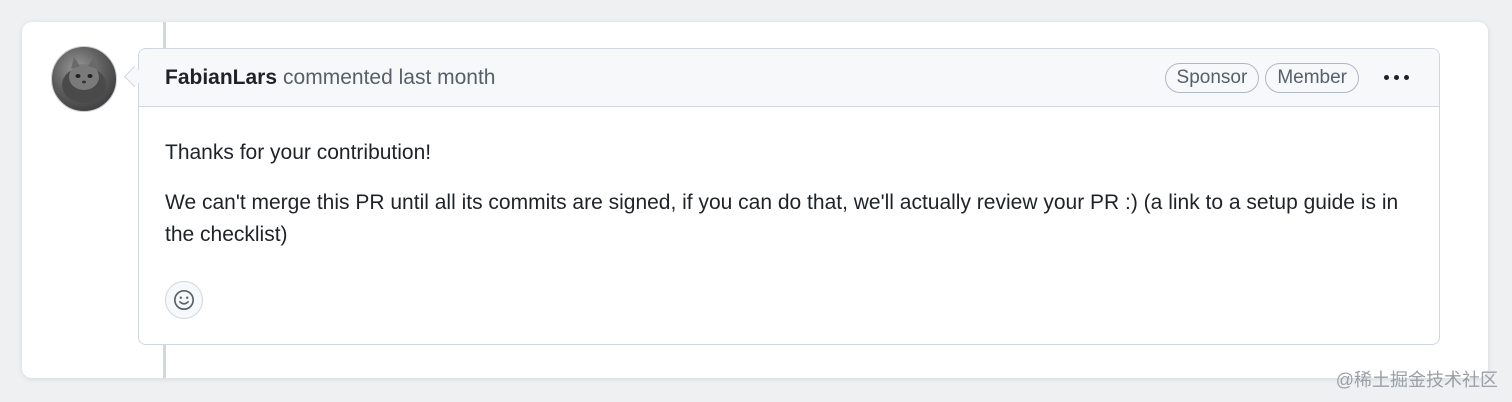 This screenshot has width=1512, height=402. I want to click on author-link: FabianLars, so click(221, 78).